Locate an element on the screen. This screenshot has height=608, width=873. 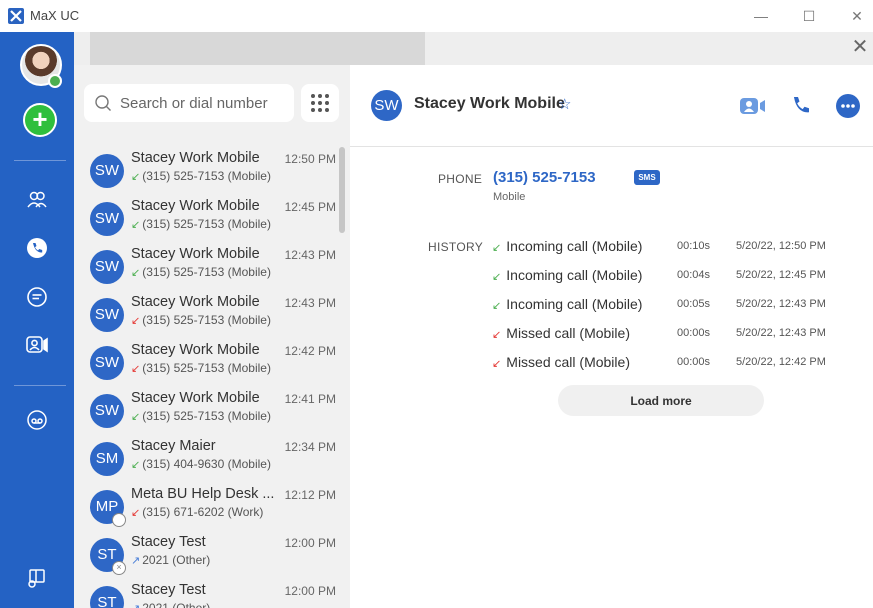
presence-offline-icon is located at coordinates (119, 520).